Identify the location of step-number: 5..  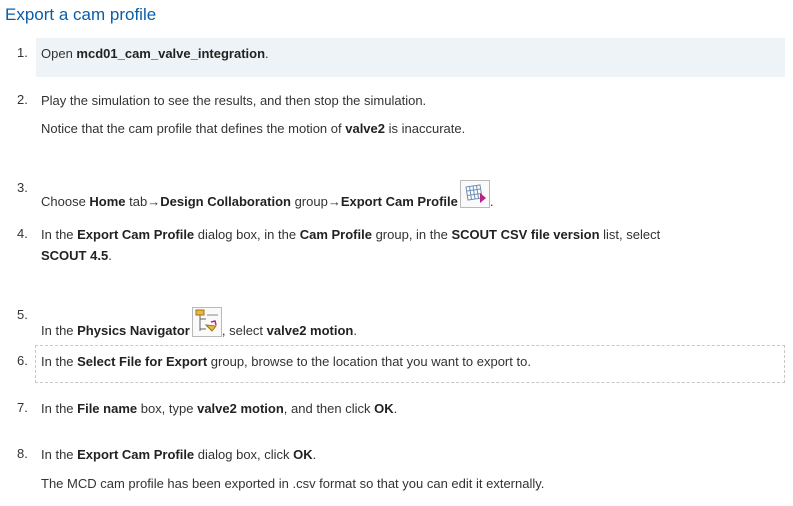
(22, 314).